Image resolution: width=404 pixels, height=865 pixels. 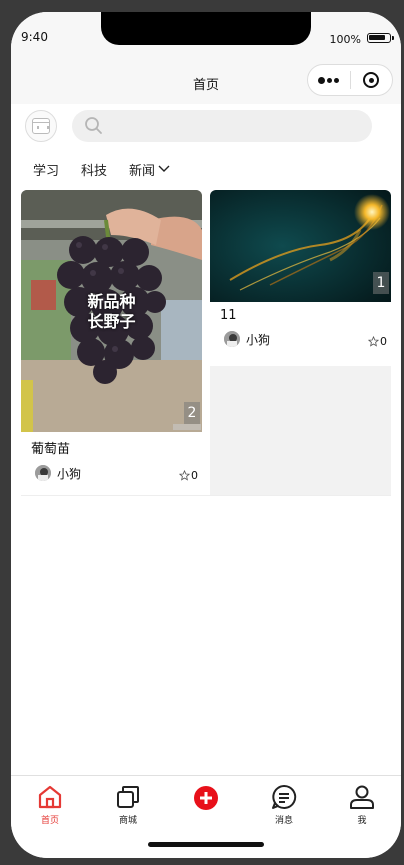 What do you see at coordinates (206, 169) in the screenshot?
I see `category-tabs: 学习 科技 新闻` at bounding box center [206, 169].